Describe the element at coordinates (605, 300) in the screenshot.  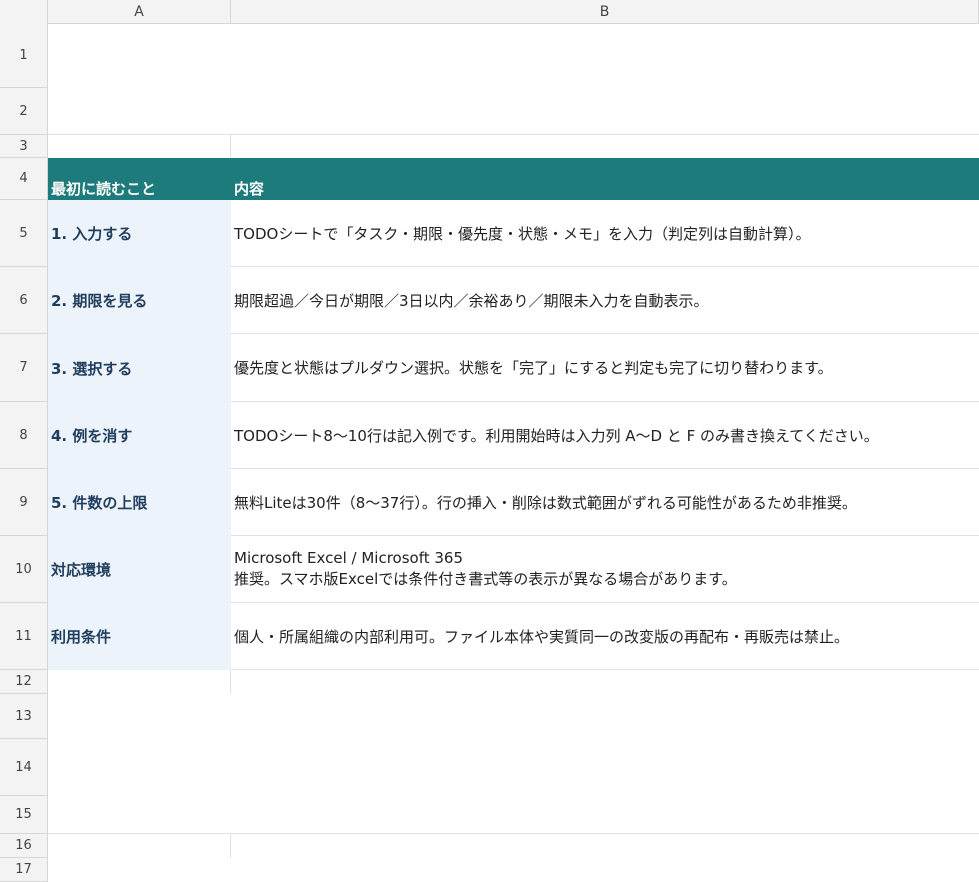
I see `content-cell: 期限超過／今日が期限／3日以内／余裕あり／期限未入力を自動表示。` at that location.